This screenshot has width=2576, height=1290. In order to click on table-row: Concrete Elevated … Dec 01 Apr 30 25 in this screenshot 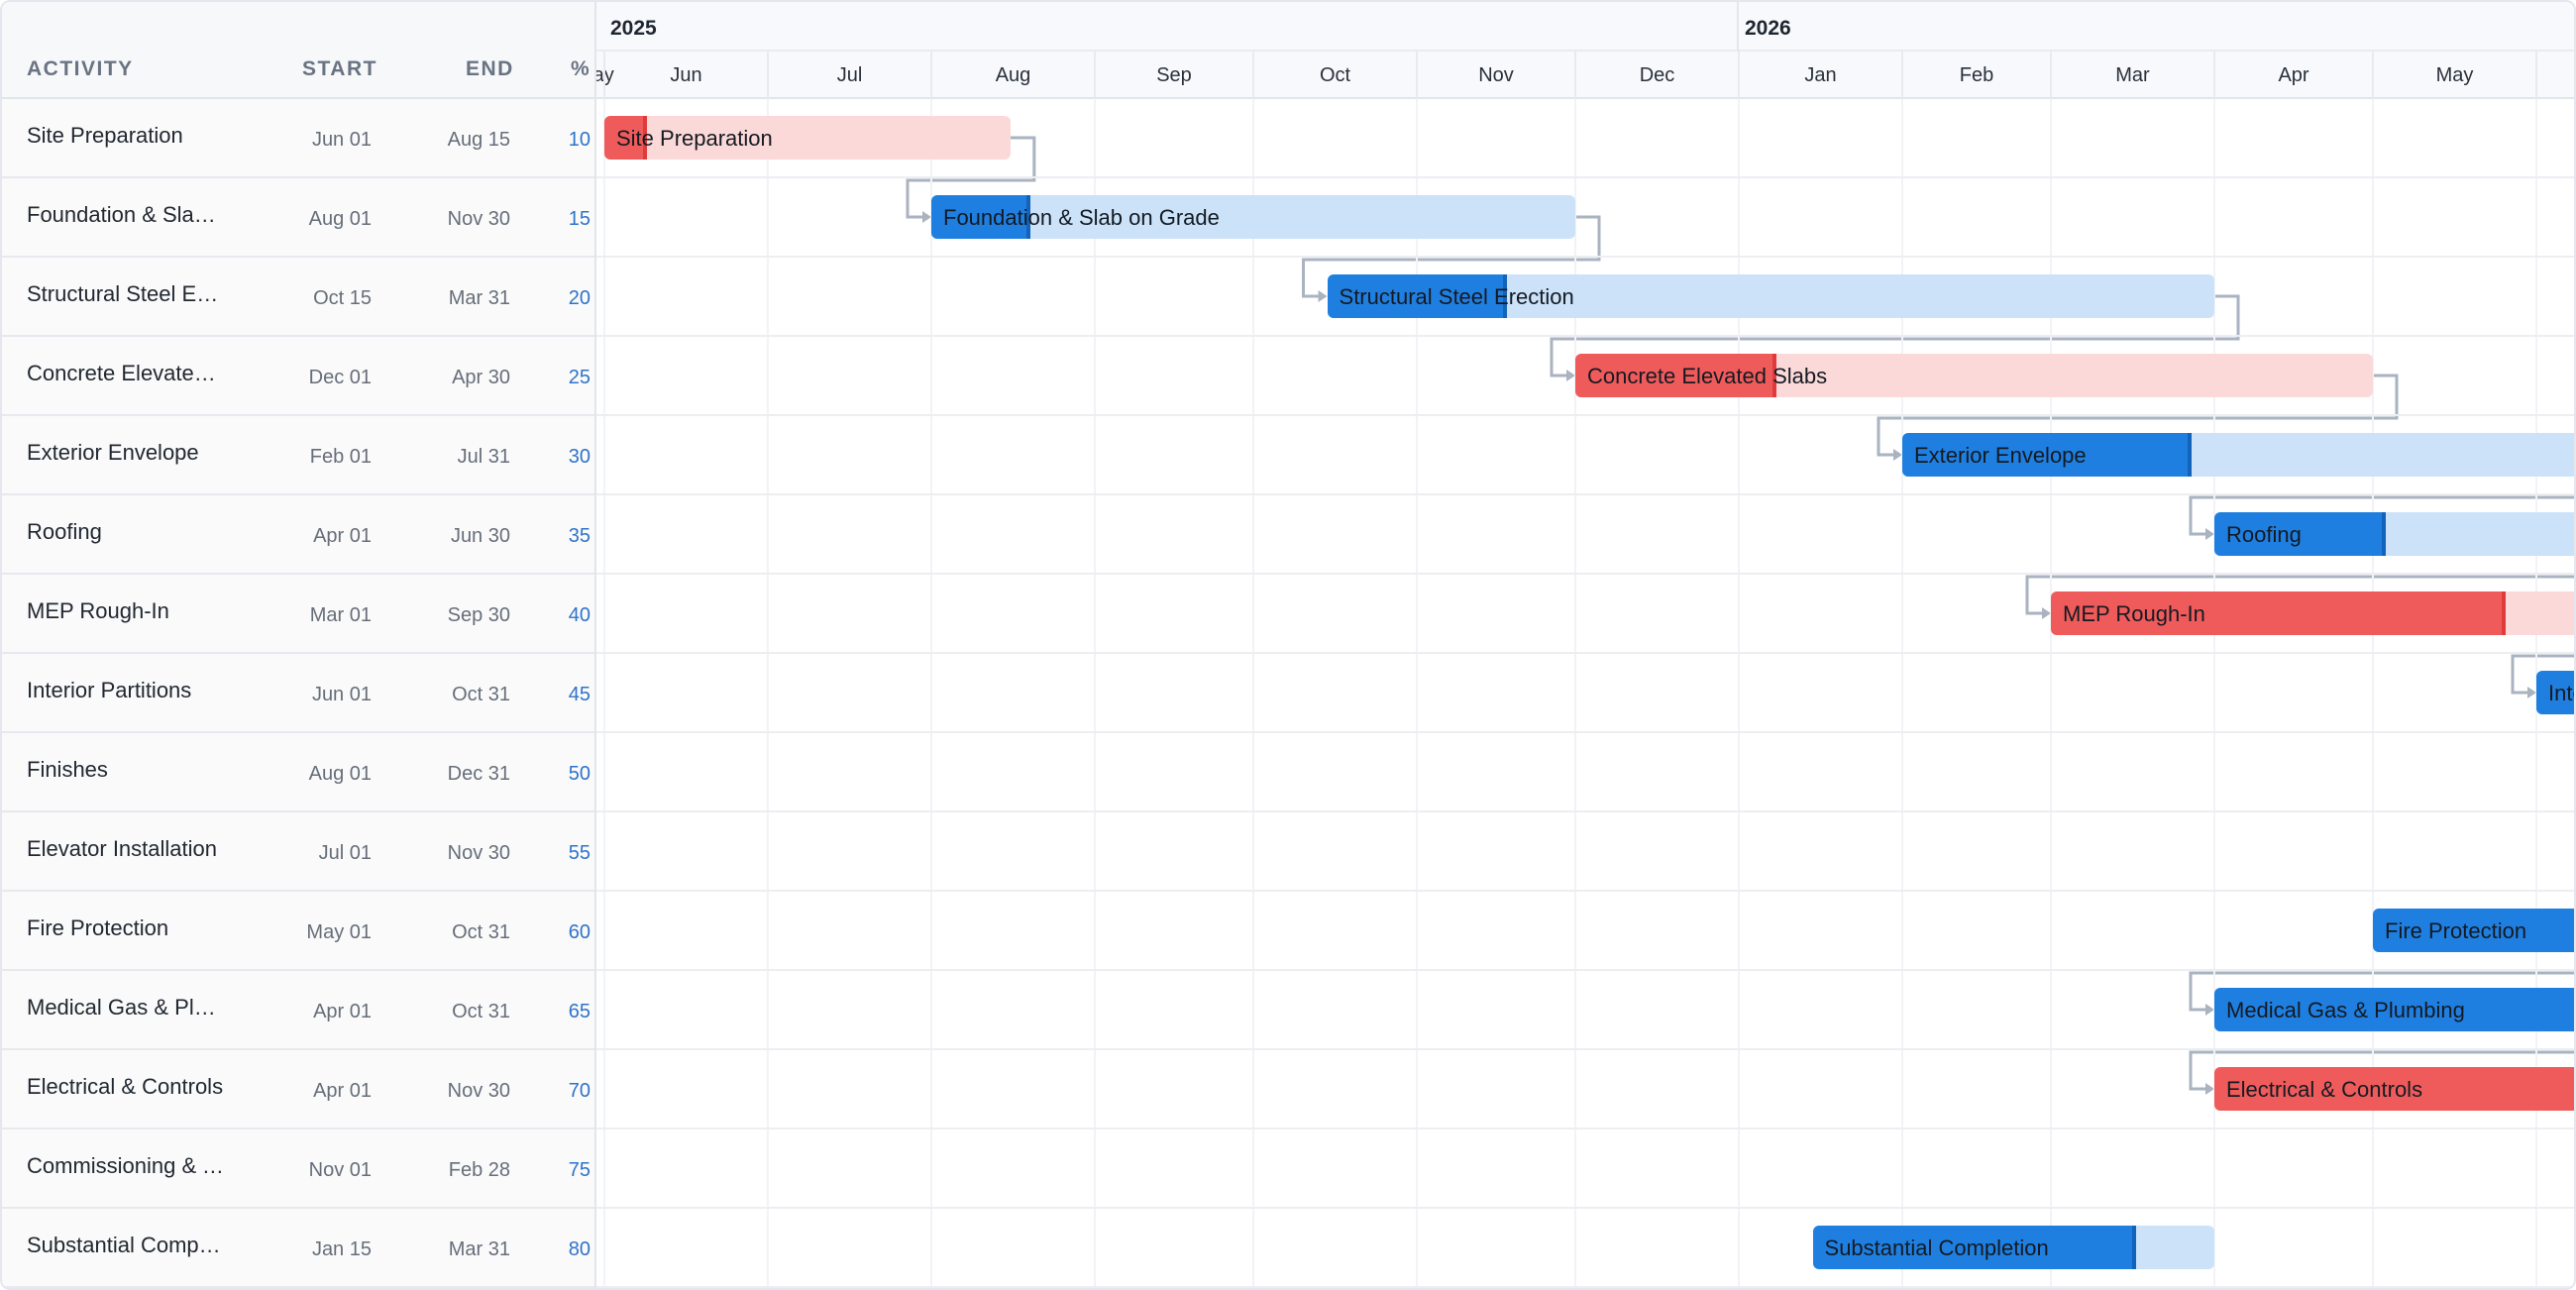, I will do `click(298, 376)`.